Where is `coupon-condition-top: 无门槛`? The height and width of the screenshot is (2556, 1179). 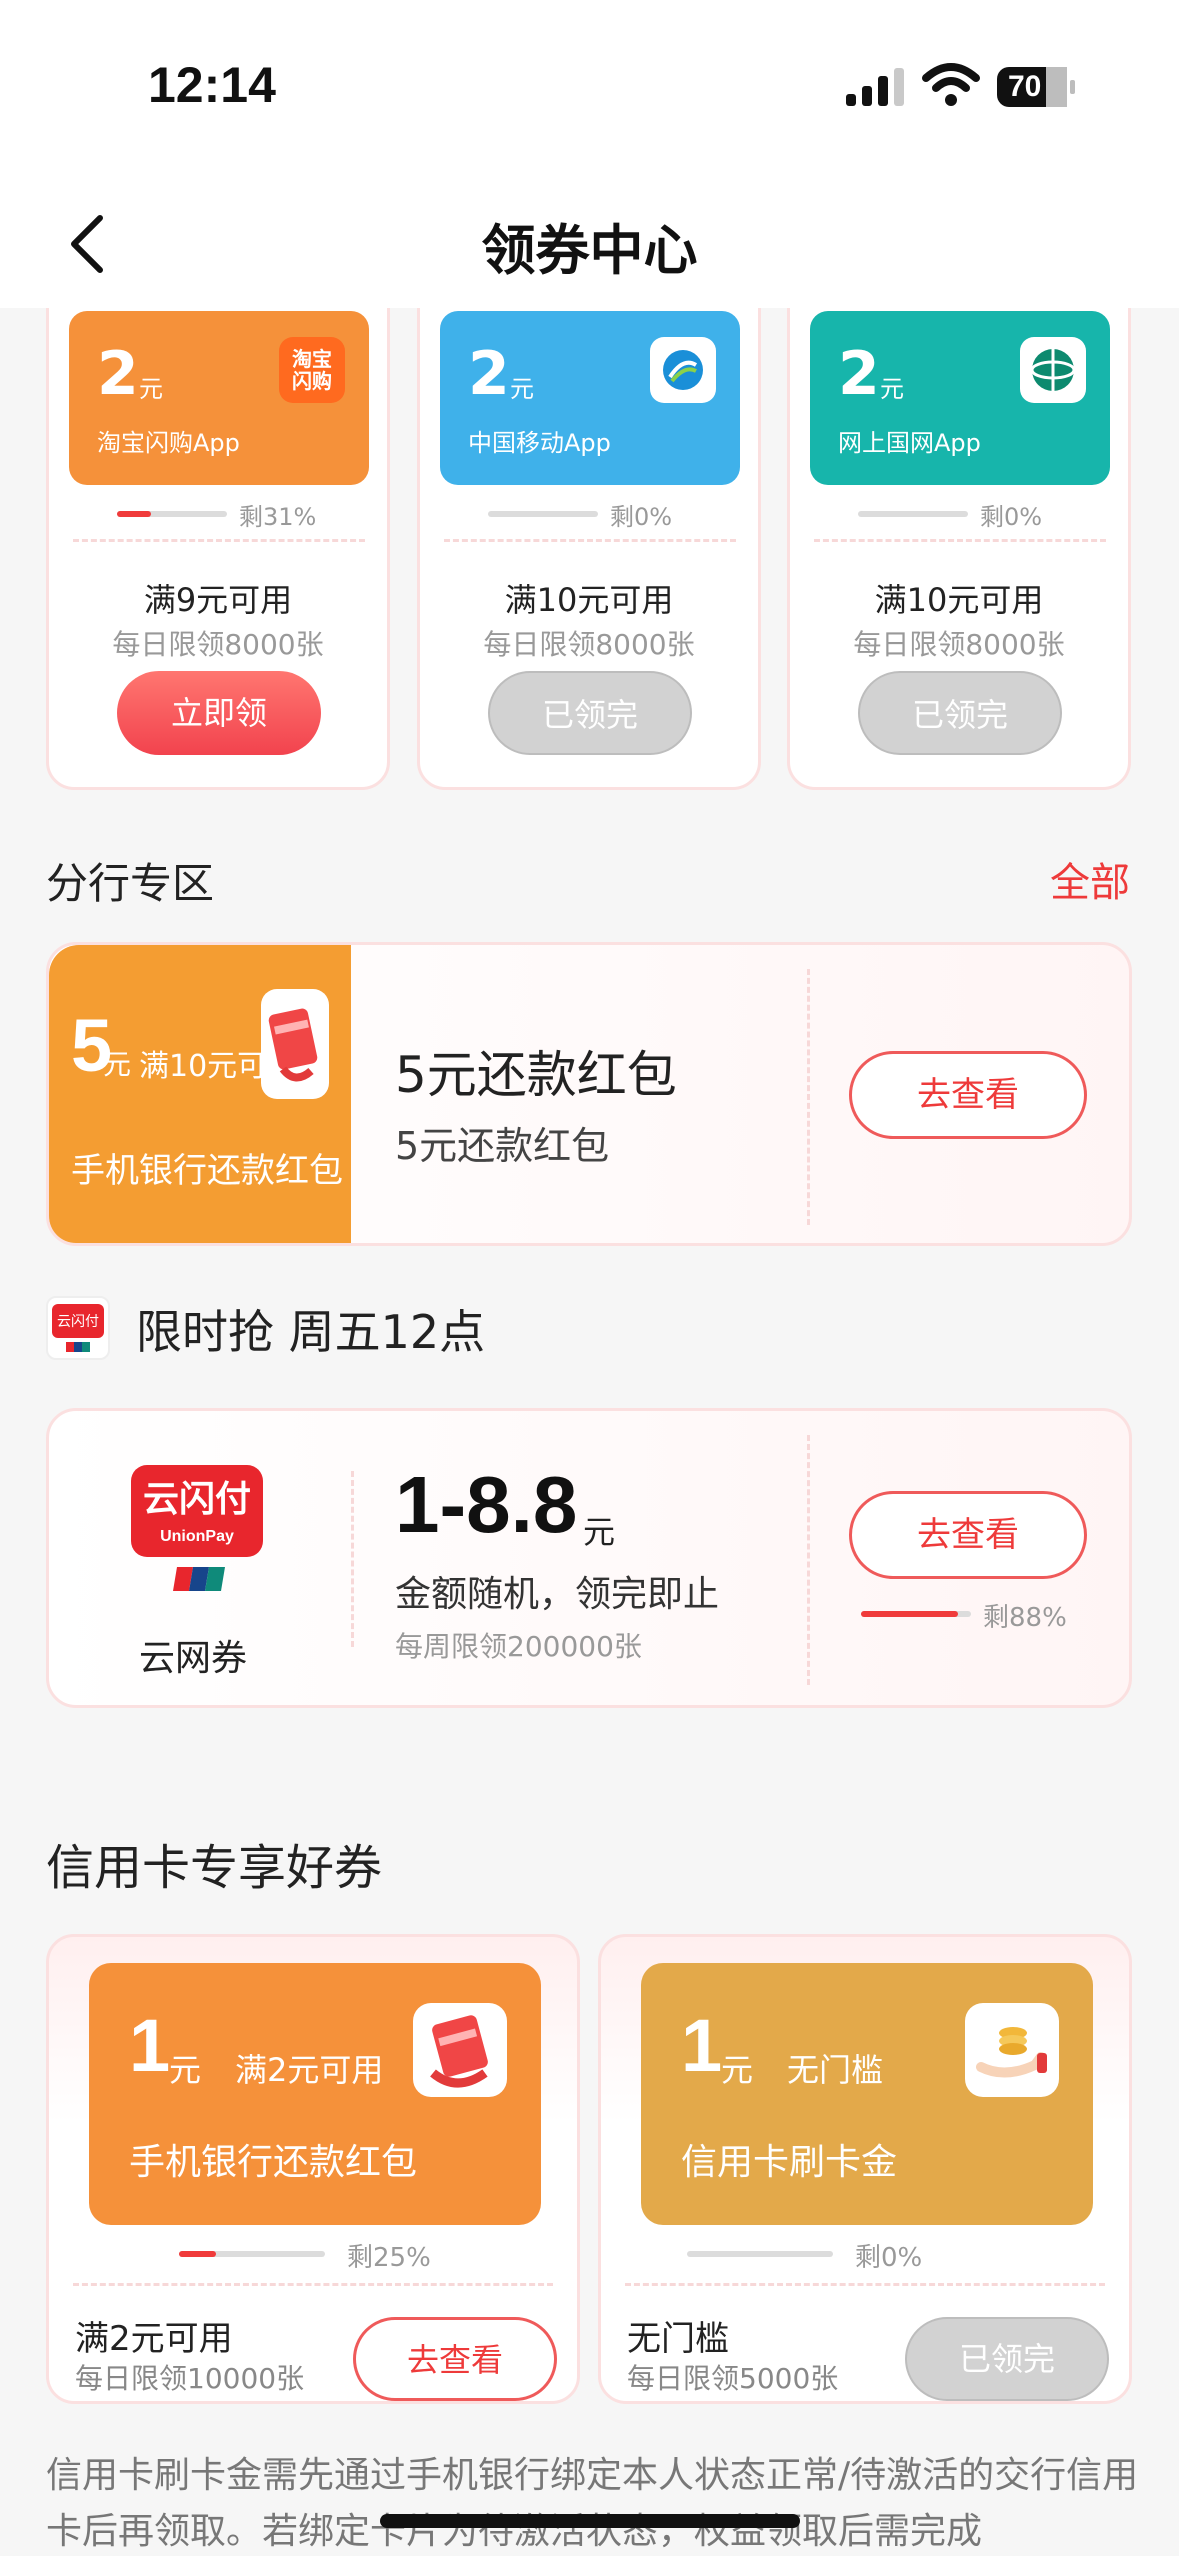
coupon-condition-top: 无门槛 is located at coordinates (835, 2070).